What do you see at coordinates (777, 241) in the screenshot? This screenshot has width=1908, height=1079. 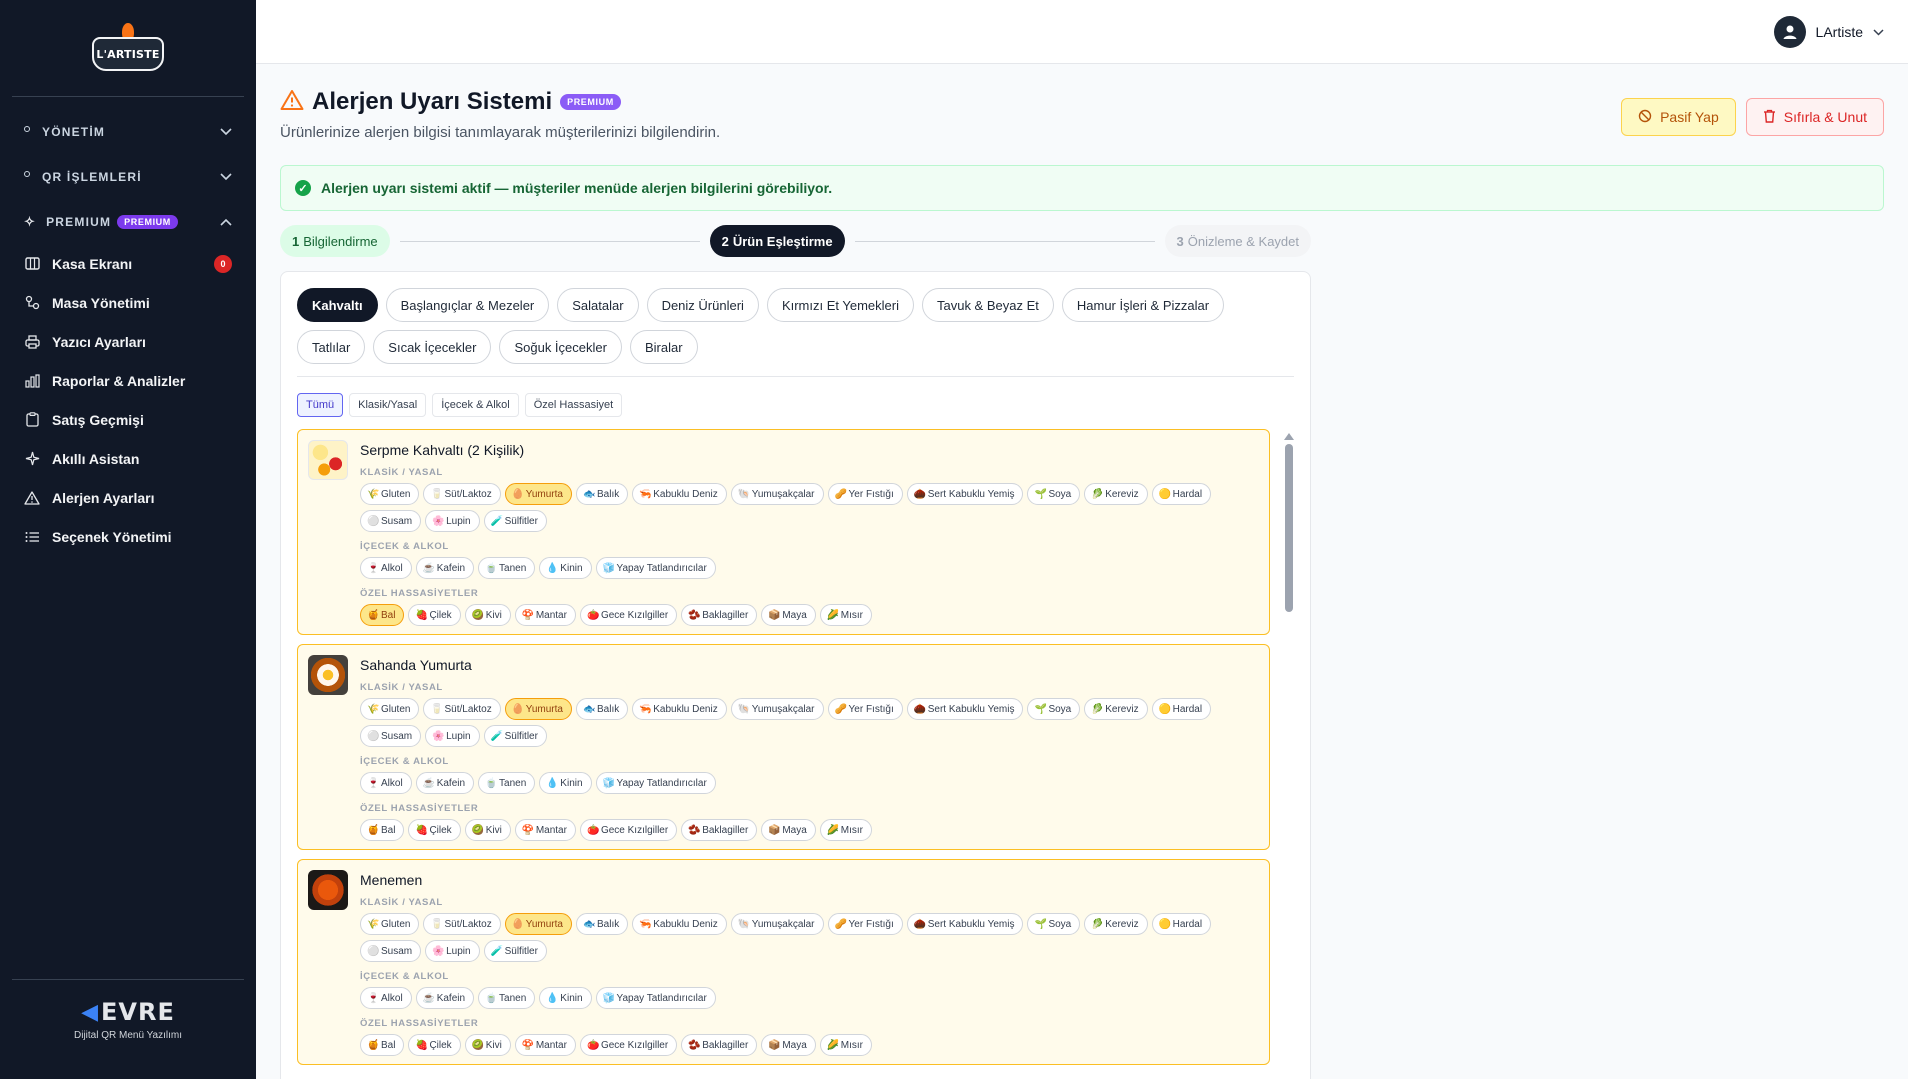 I see `step-2: 2 Ürün Eşleştirme` at bounding box center [777, 241].